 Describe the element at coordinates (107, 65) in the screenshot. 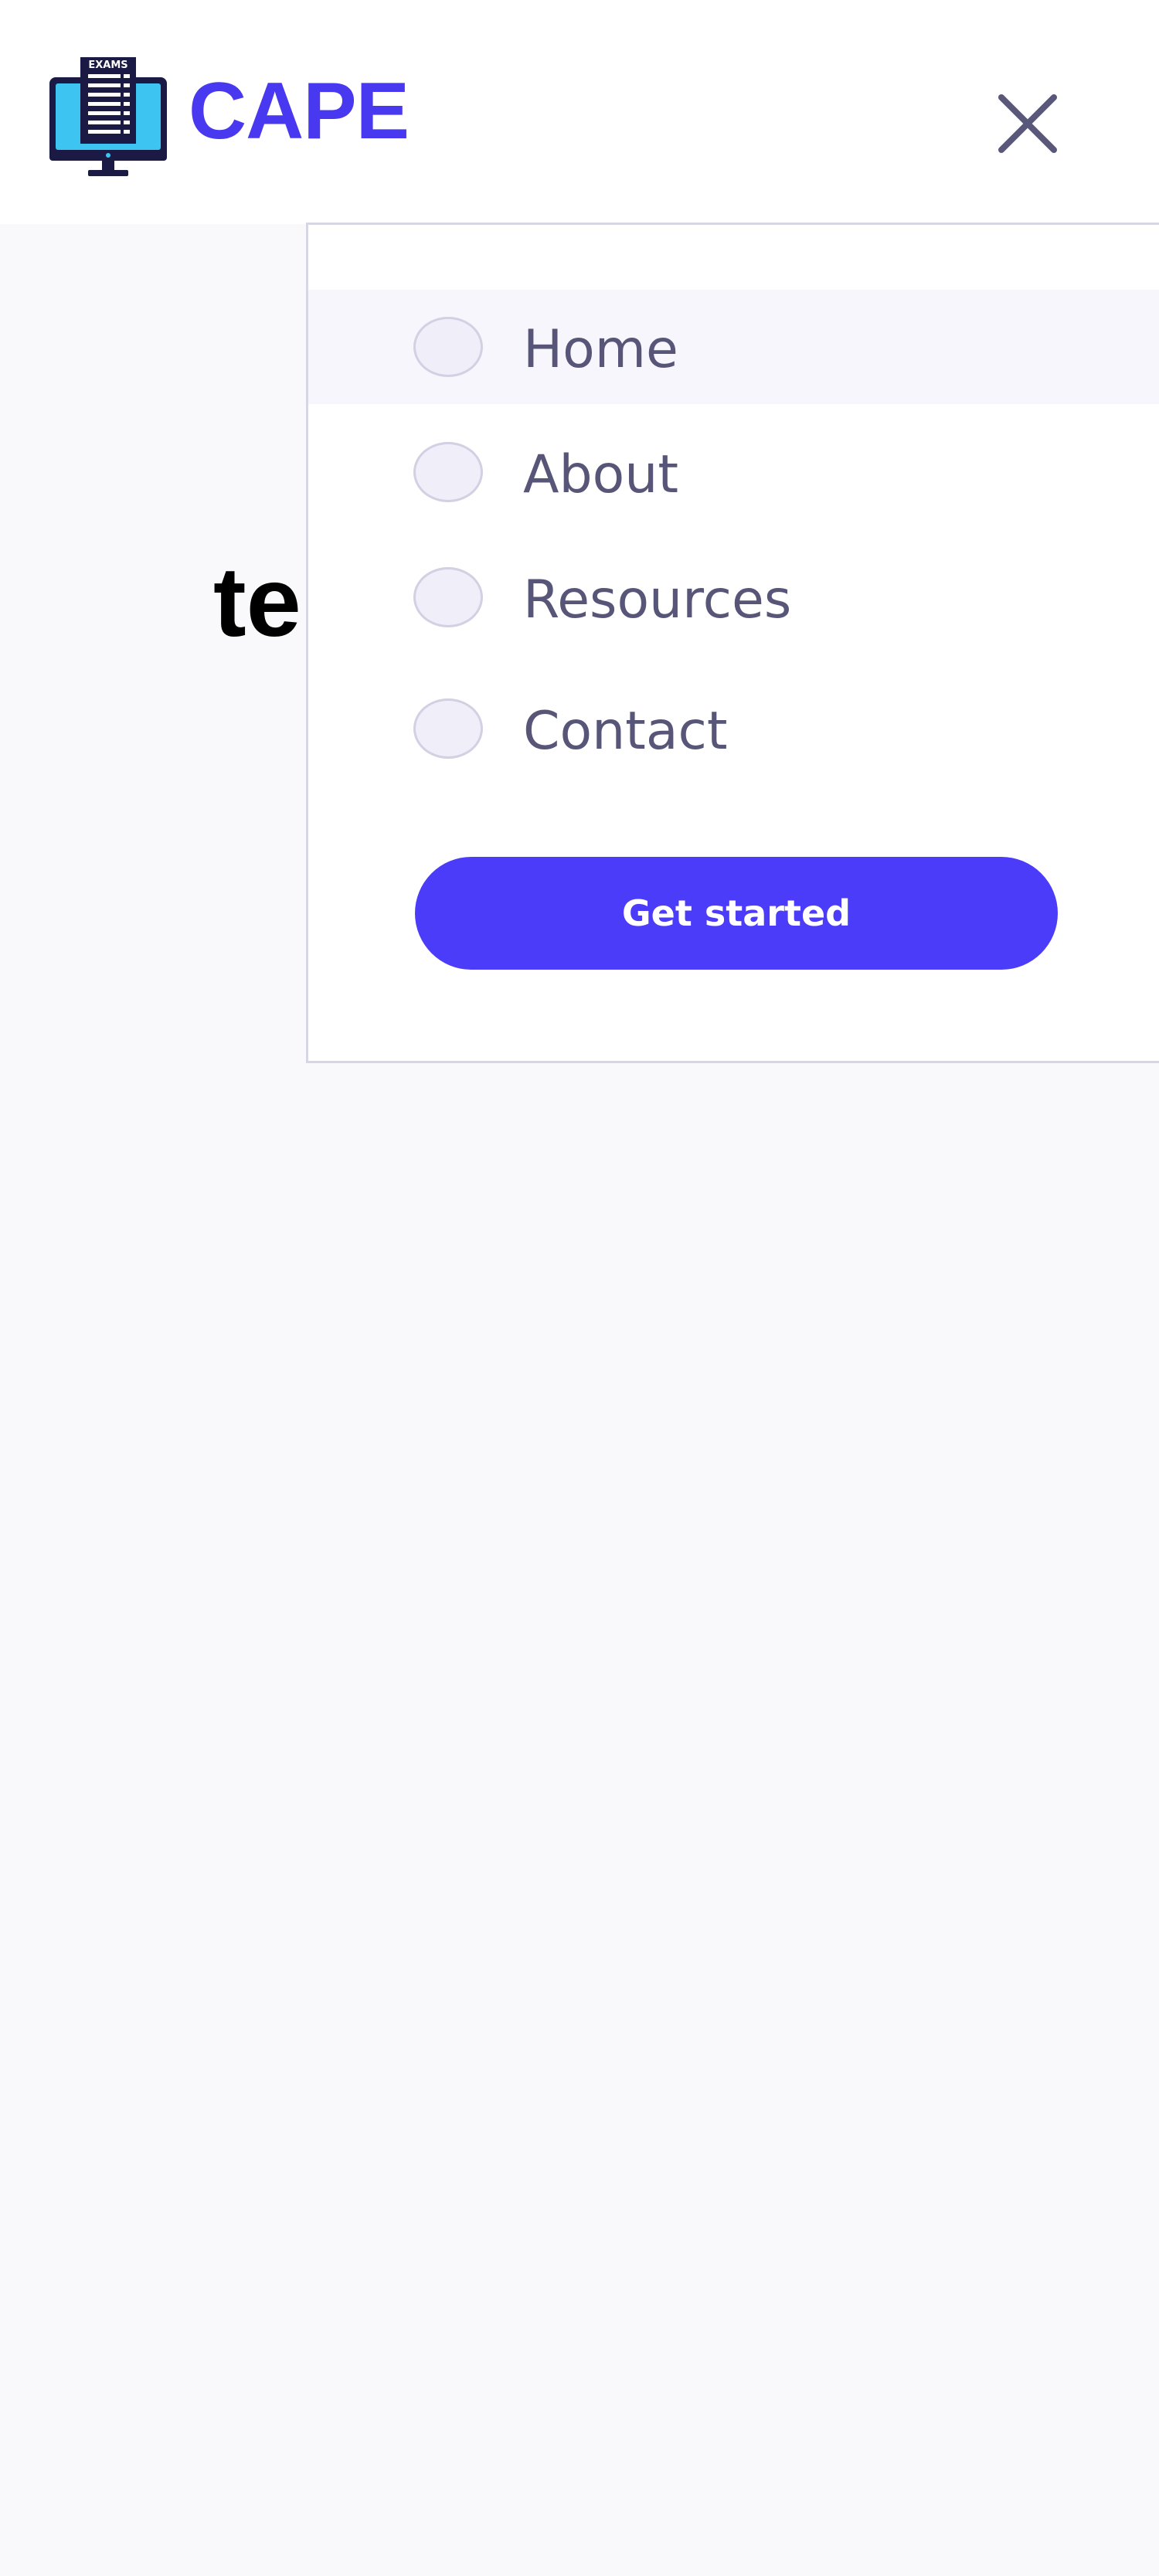

I see `logo-text: EXAMS` at that location.